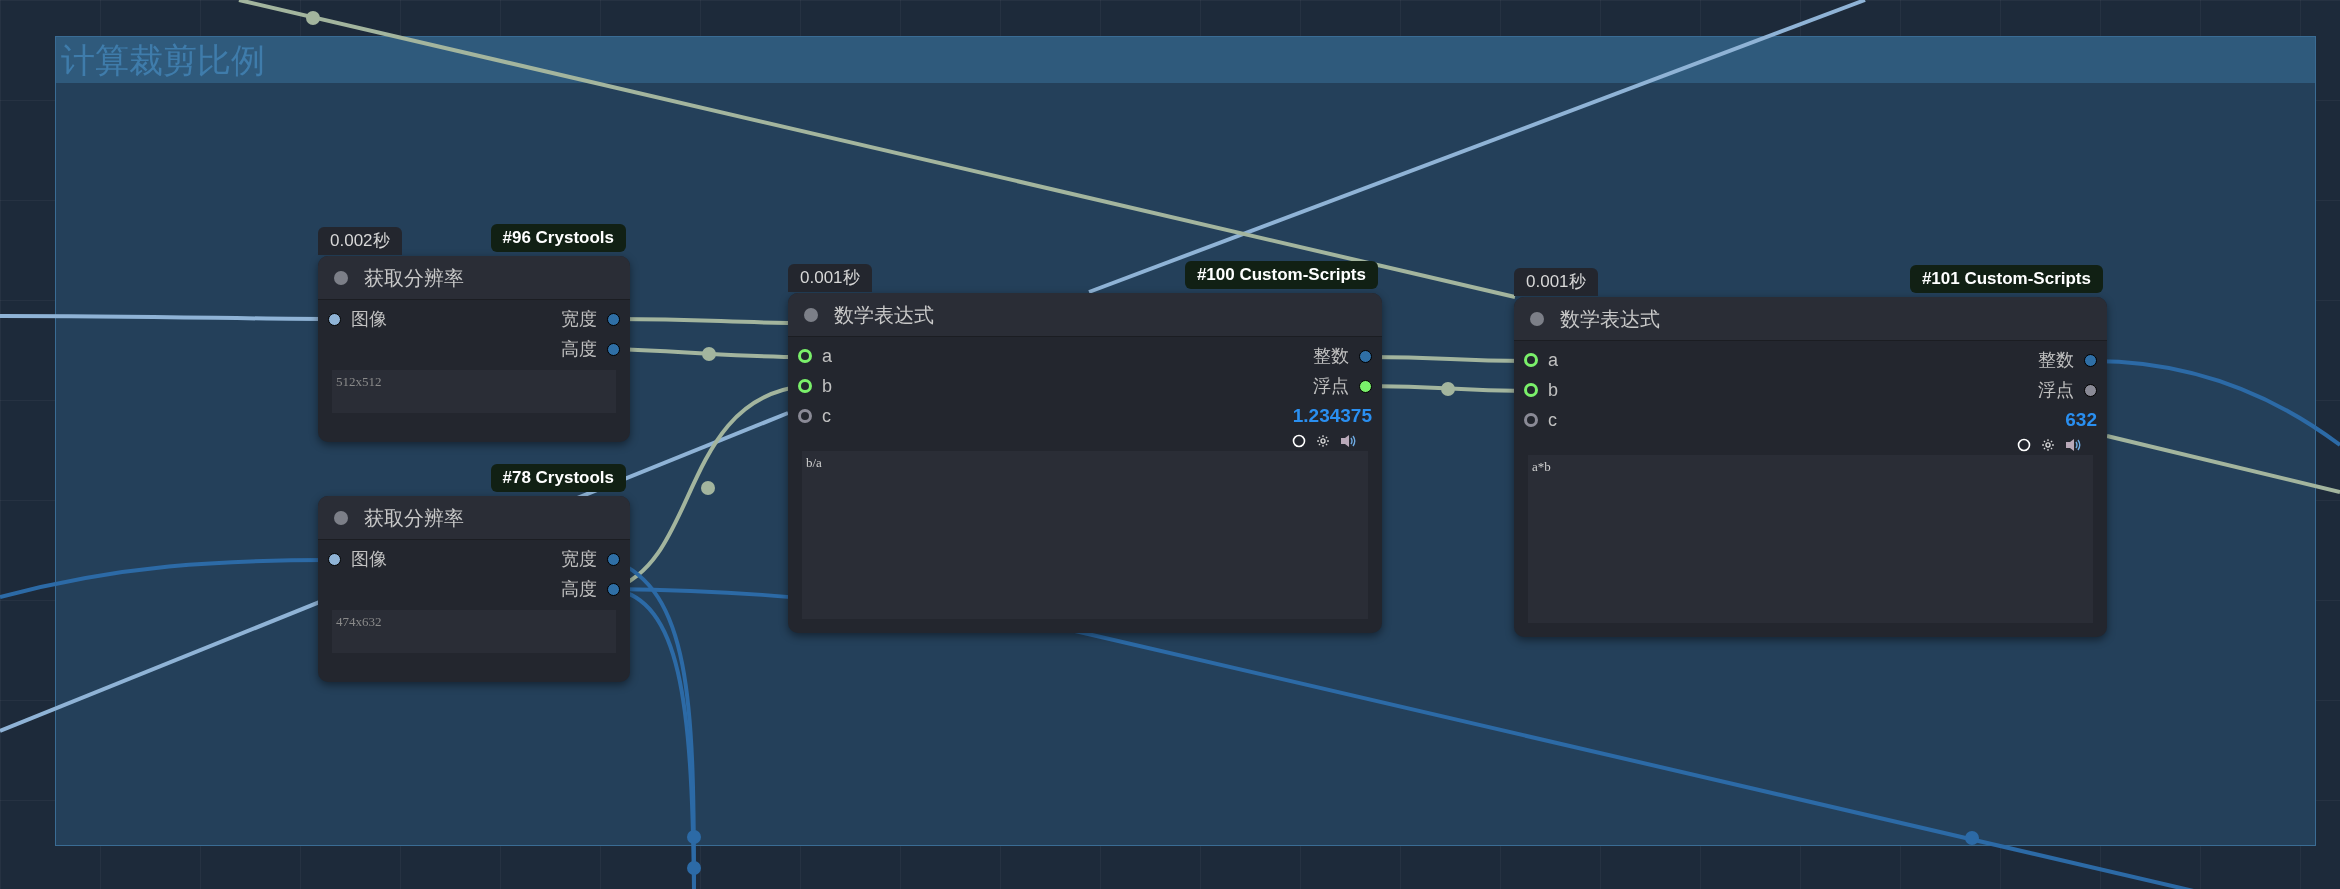 Image resolution: width=2340 pixels, height=889 pixels. Describe the element at coordinates (1332, 415) in the screenshot. I see `result-value: 1.234375` at that location.